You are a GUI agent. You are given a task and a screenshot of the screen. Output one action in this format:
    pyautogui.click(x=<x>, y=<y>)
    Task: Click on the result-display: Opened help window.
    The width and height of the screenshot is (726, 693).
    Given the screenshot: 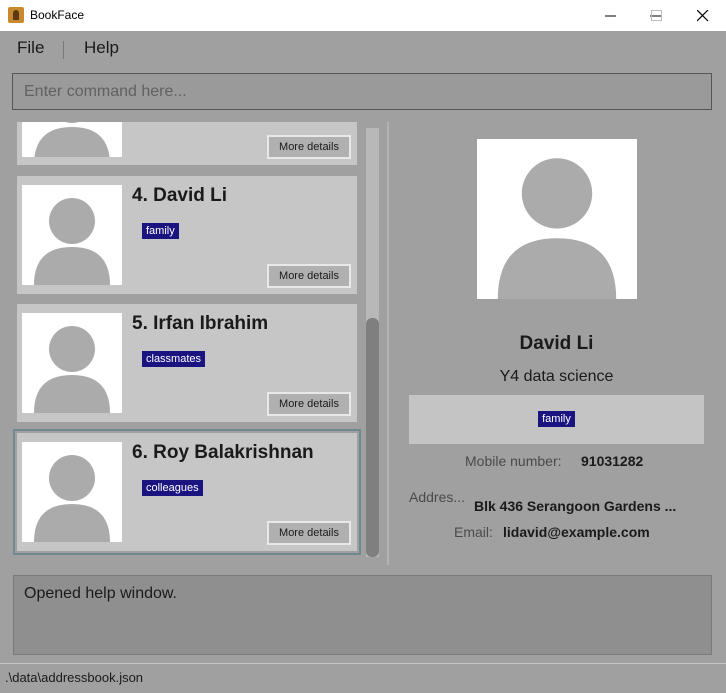 What is the action you would take?
    pyautogui.click(x=362, y=615)
    